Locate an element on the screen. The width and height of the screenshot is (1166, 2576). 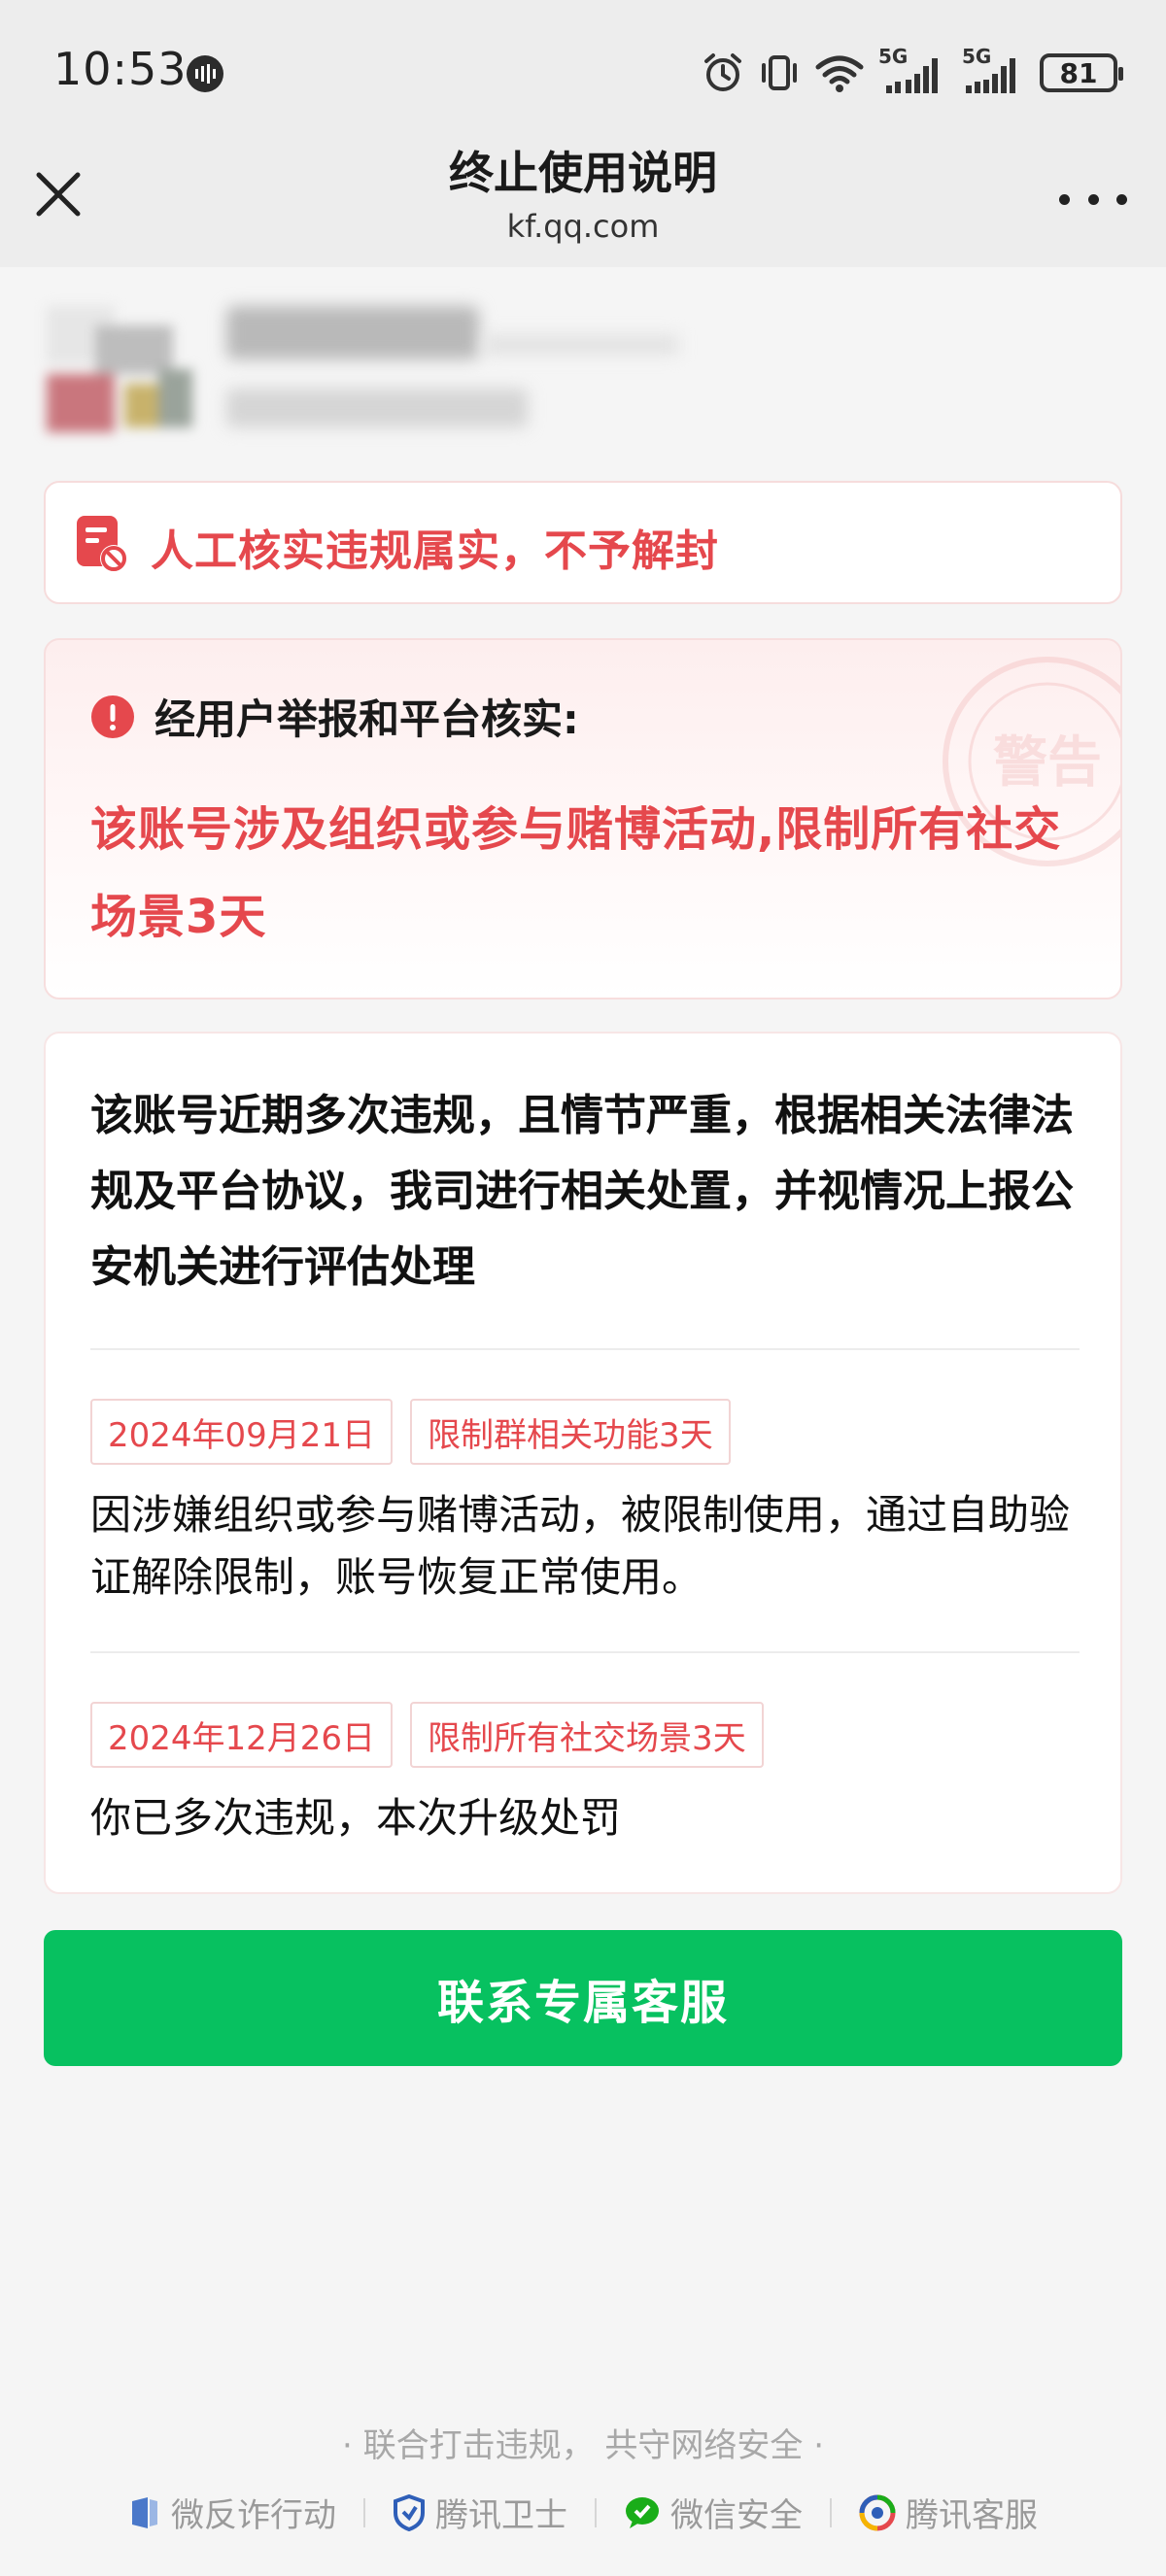
partner-wechat-security: 微信安全 is located at coordinates (713, 2512).